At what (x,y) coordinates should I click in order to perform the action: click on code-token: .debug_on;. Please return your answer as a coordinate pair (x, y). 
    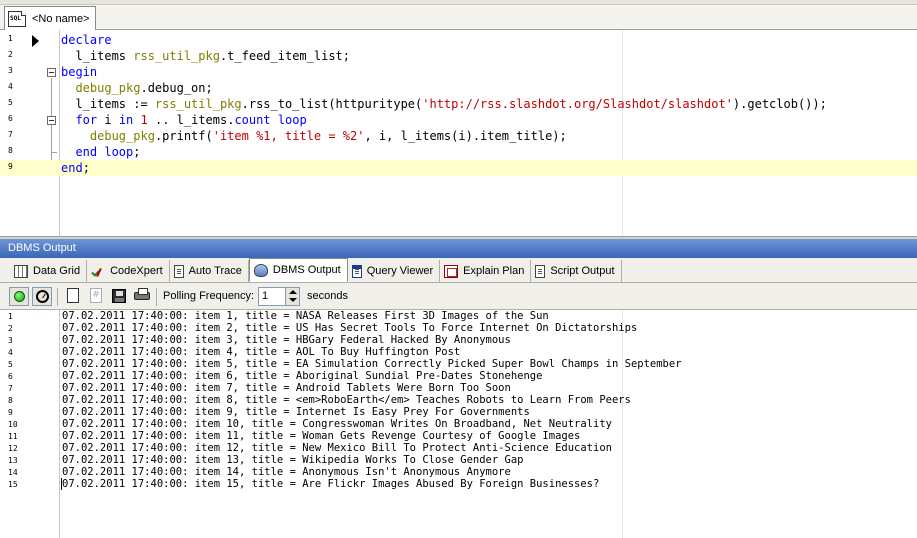
    Looking at the image, I should click on (176, 88).